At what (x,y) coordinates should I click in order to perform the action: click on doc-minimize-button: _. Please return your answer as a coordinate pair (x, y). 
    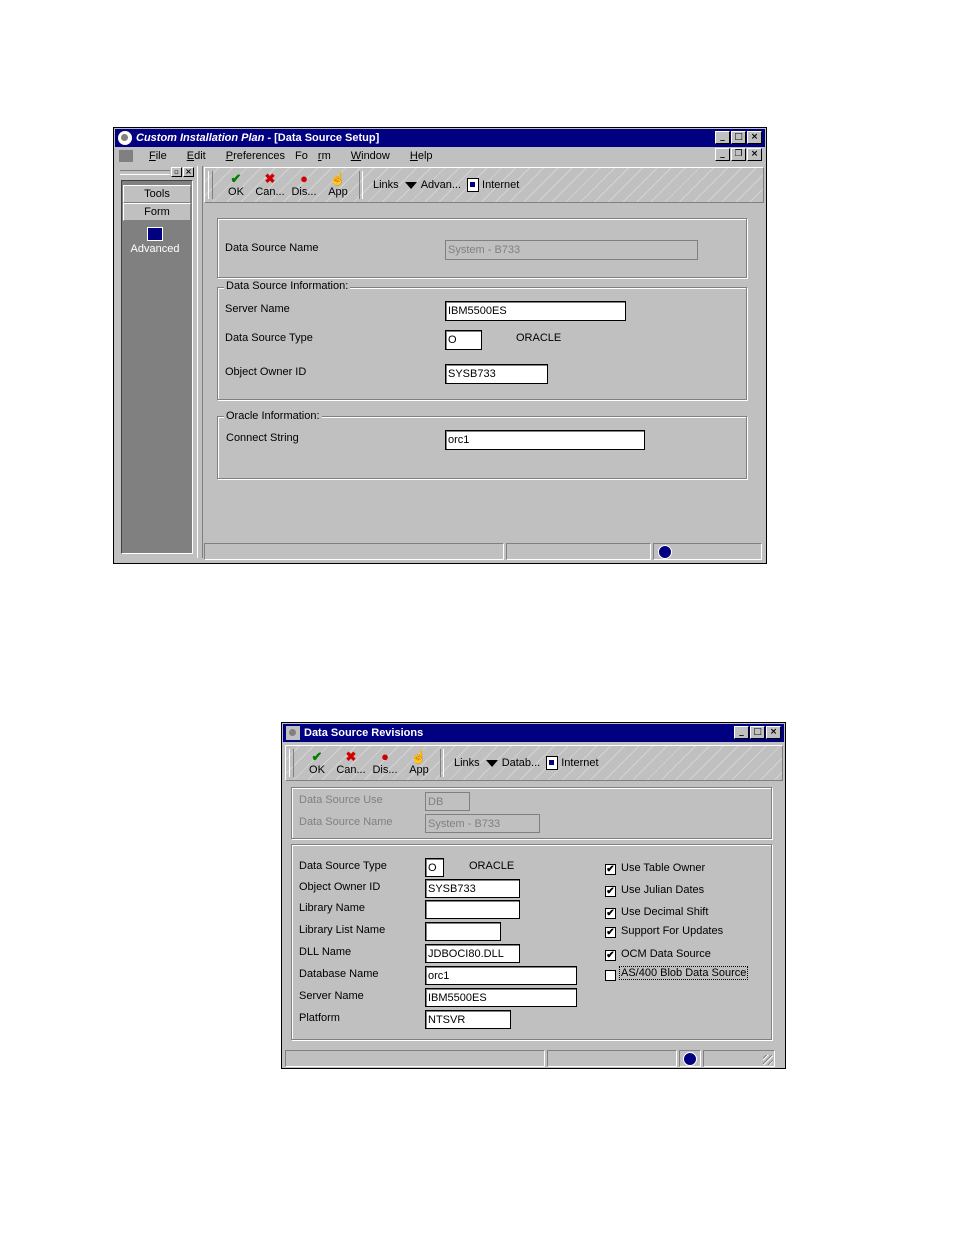
    Looking at the image, I should click on (722, 154).